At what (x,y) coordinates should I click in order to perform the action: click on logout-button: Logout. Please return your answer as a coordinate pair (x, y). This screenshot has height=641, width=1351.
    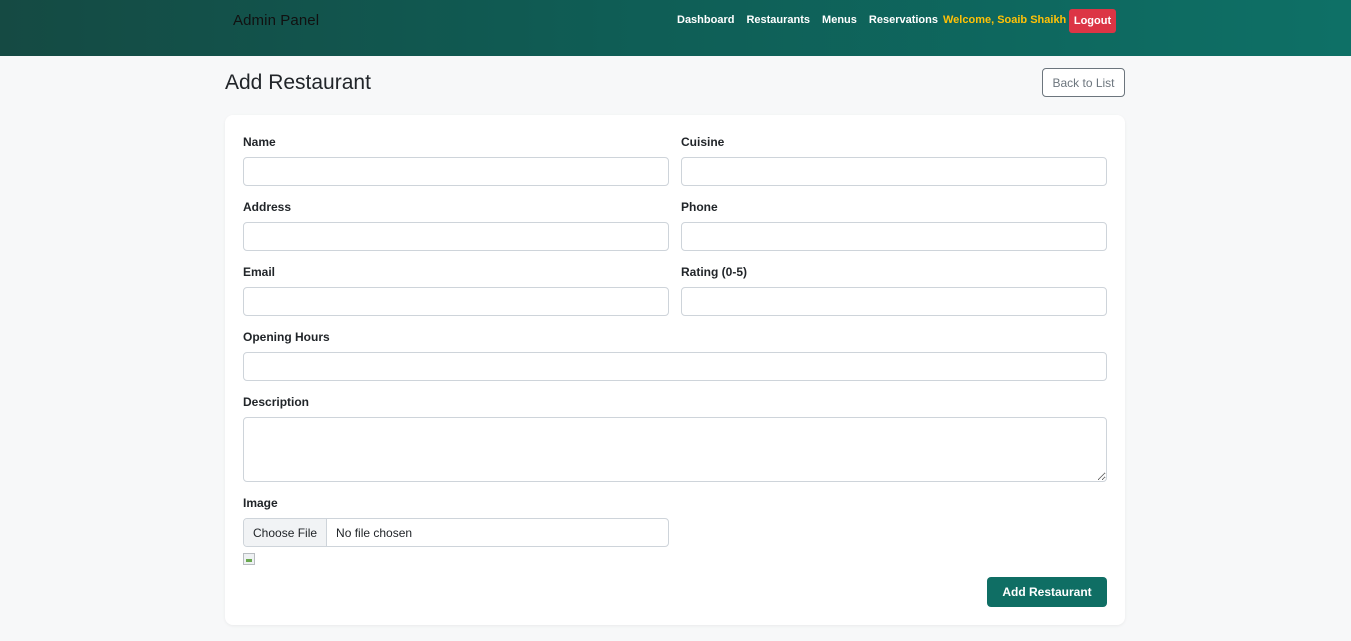
    Looking at the image, I should click on (1092, 21).